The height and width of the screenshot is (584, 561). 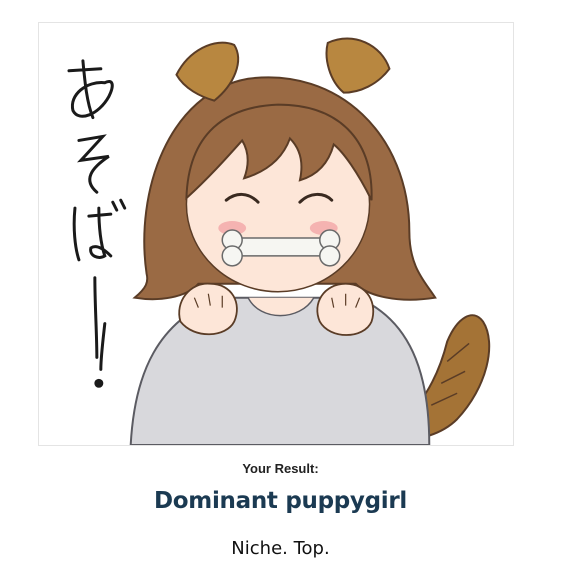 I want to click on sweater-art, so click(x=280, y=370).